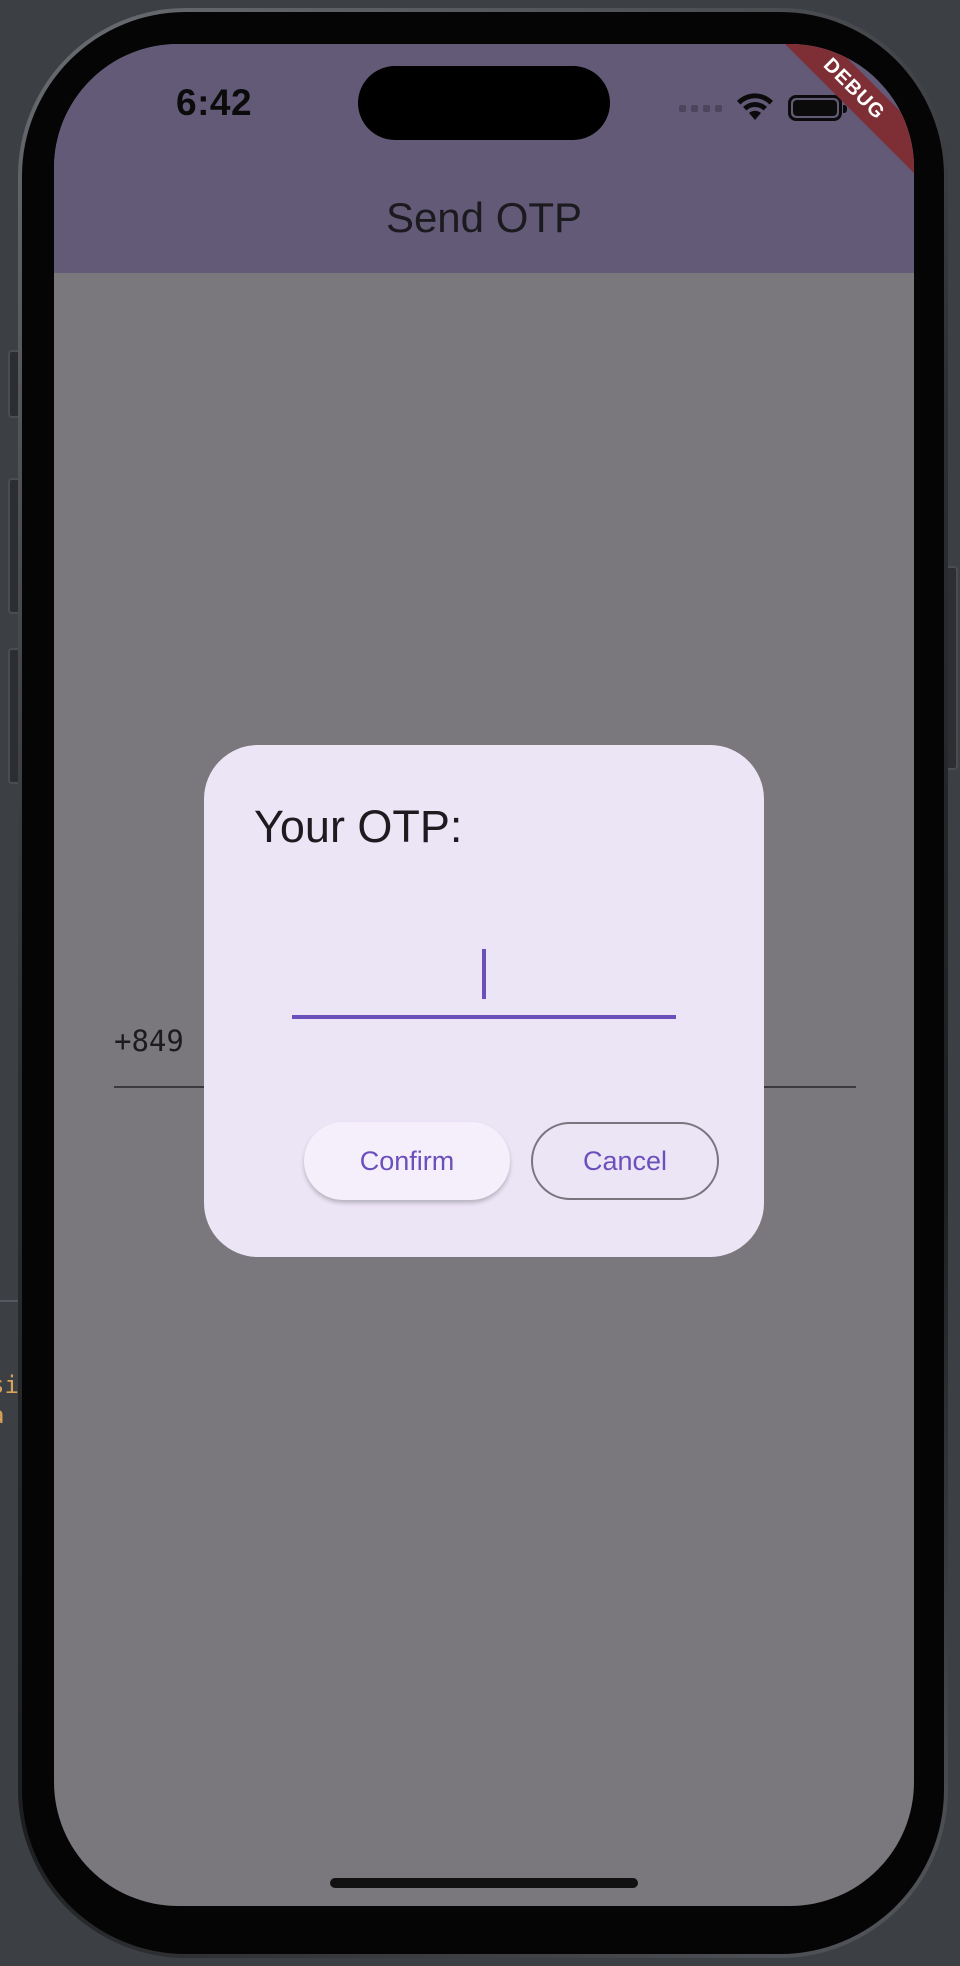 This screenshot has height=1966, width=960. Describe the element at coordinates (484, 158) in the screenshot. I see `app-bar: 6:42 Send OTP DEBUG` at that location.